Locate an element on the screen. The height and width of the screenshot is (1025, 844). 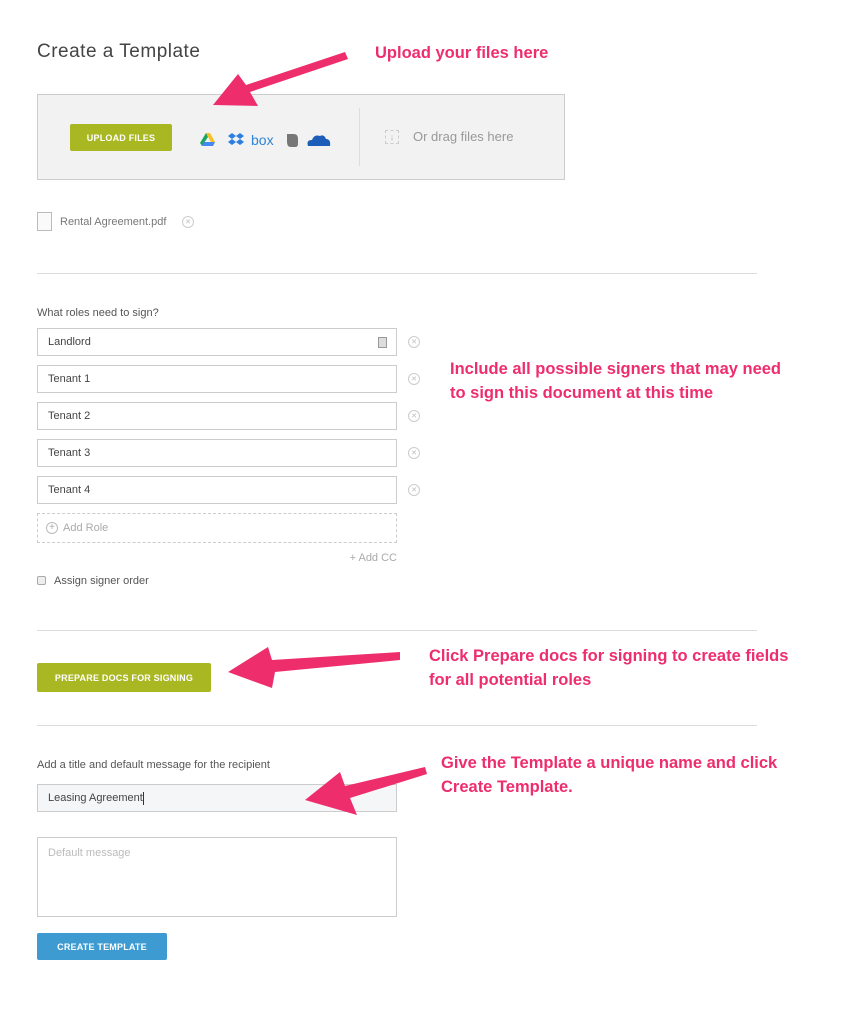
annotation-upload: Upload your files here is located at coordinates (462, 53).